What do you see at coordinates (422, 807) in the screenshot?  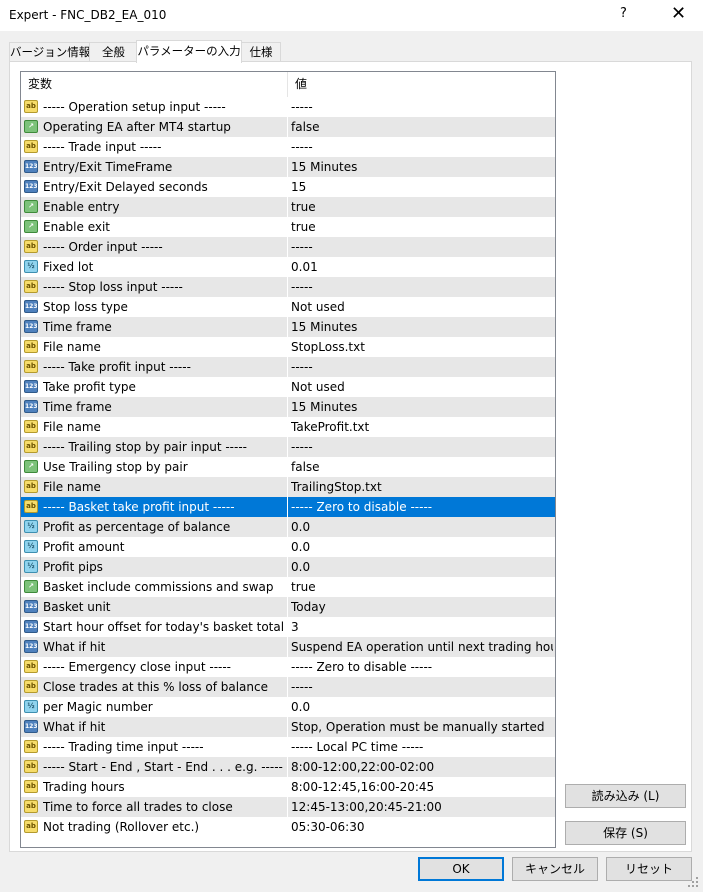 I see `parameter-value: 12:45-13:00,20:45-21:00` at bounding box center [422, 807].